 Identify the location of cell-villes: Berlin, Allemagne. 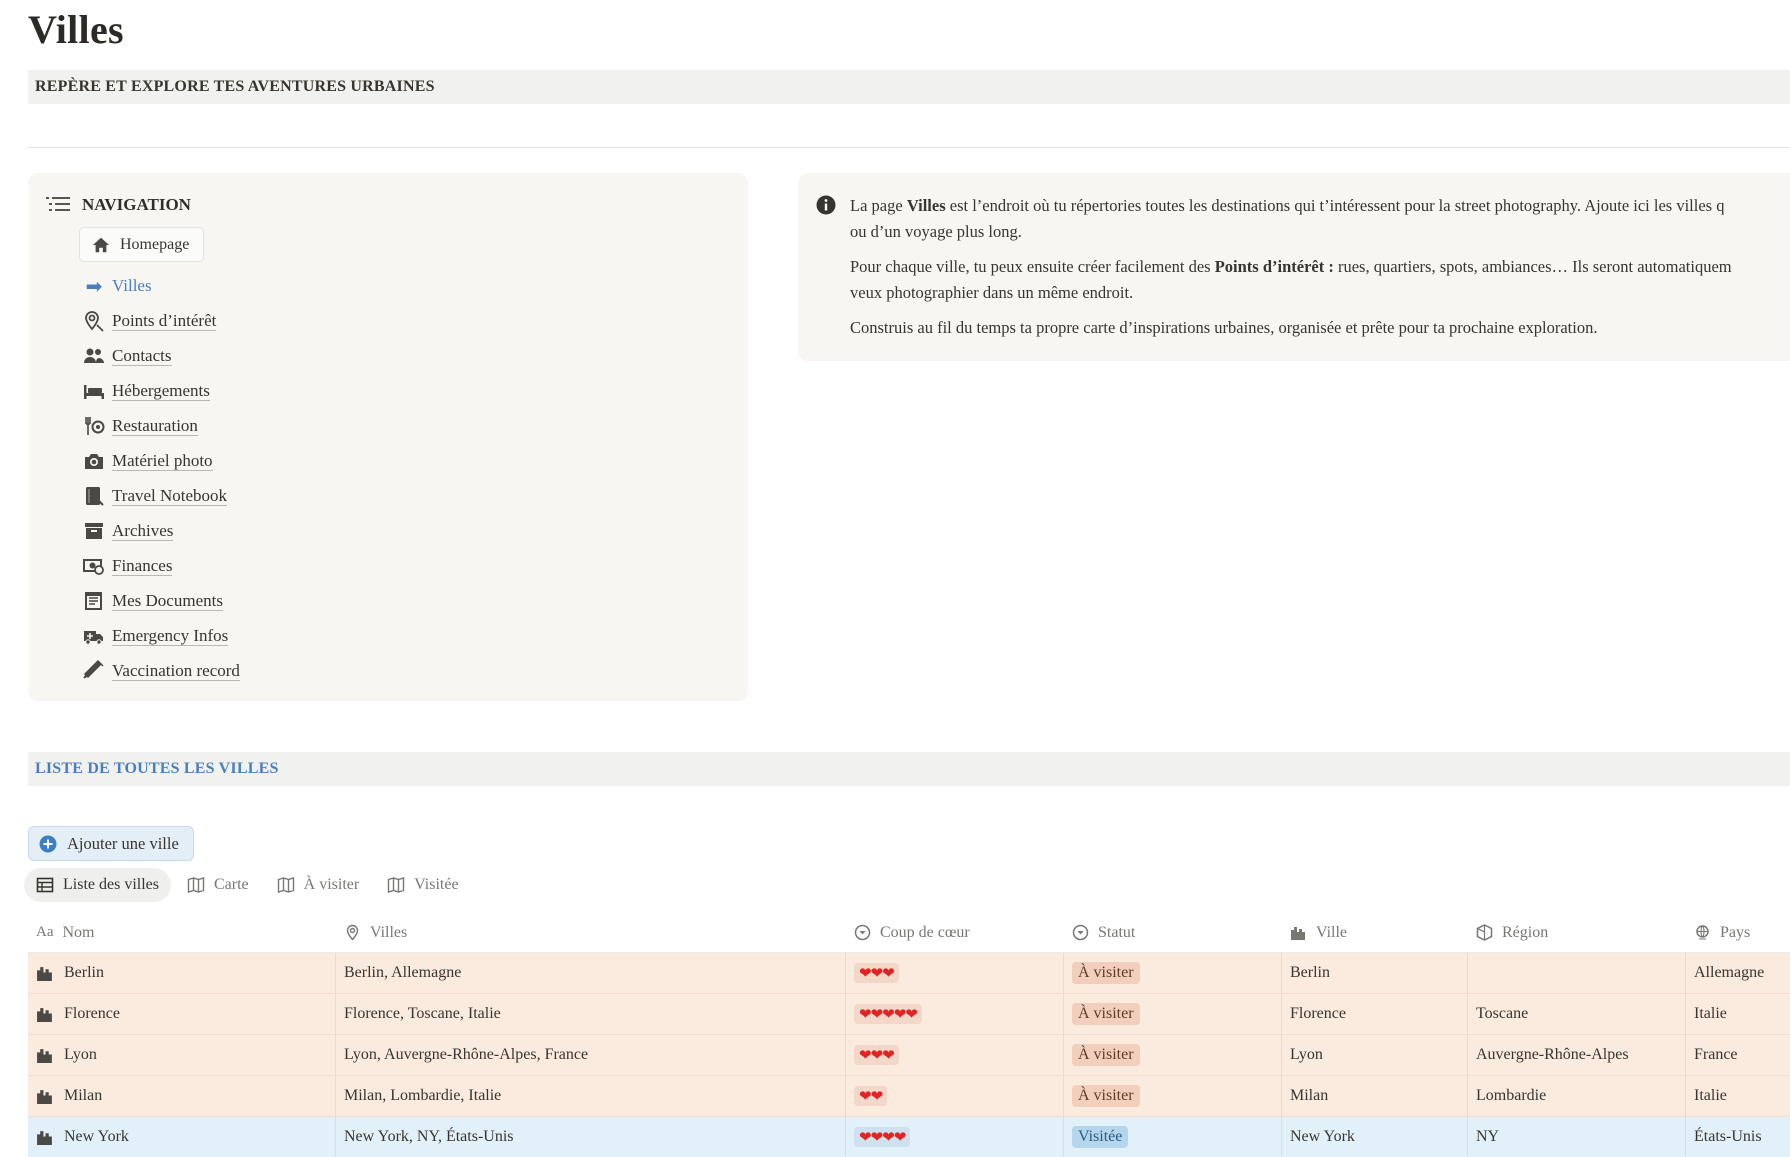
(591, 973).